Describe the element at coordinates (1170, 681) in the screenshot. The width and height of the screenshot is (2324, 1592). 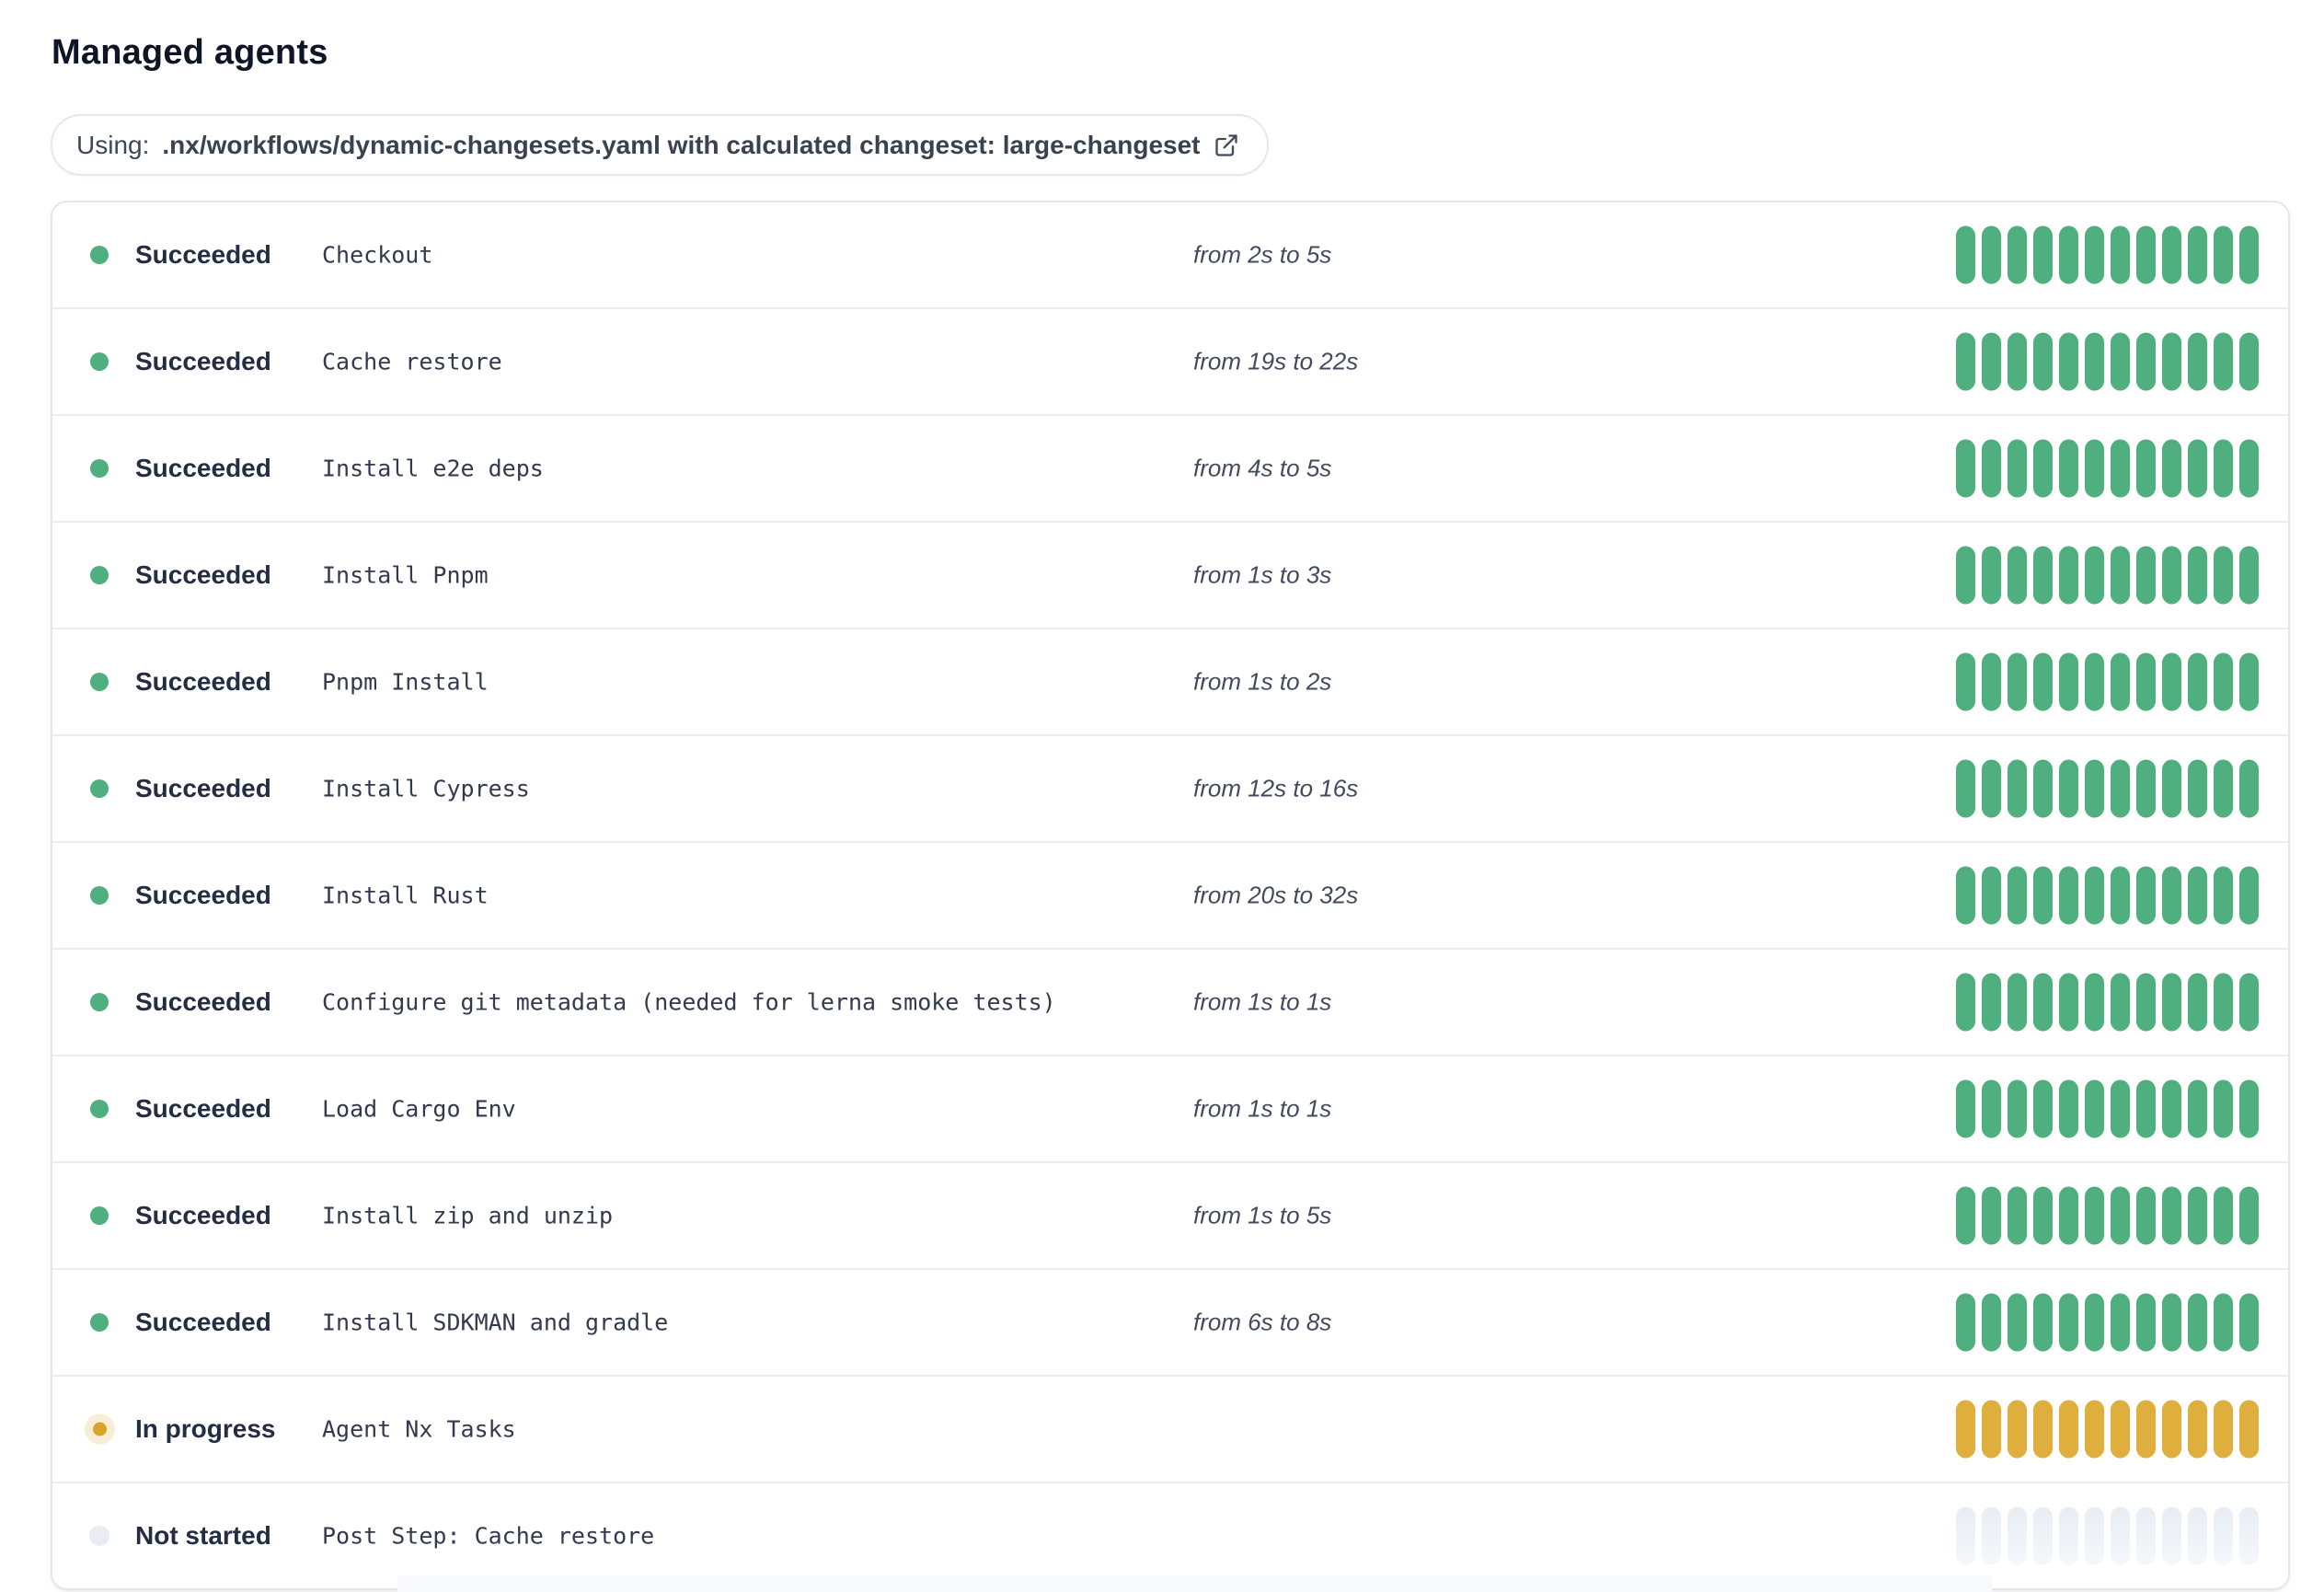
I see `agent-step-row: Succeeded Pnpm Install from 1s to 2s` at that location.